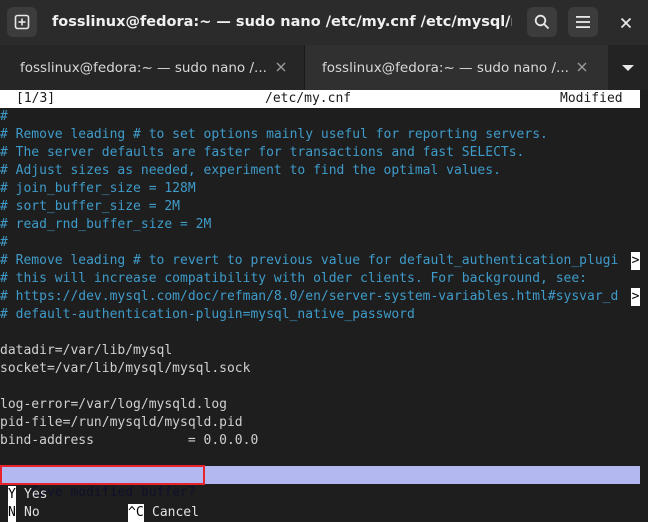 The image size is (648, 522). What do you see at coordinates (12, 495) in the screenshot?
I see `option-key-yes: Y` at bounding box center [12, 495].